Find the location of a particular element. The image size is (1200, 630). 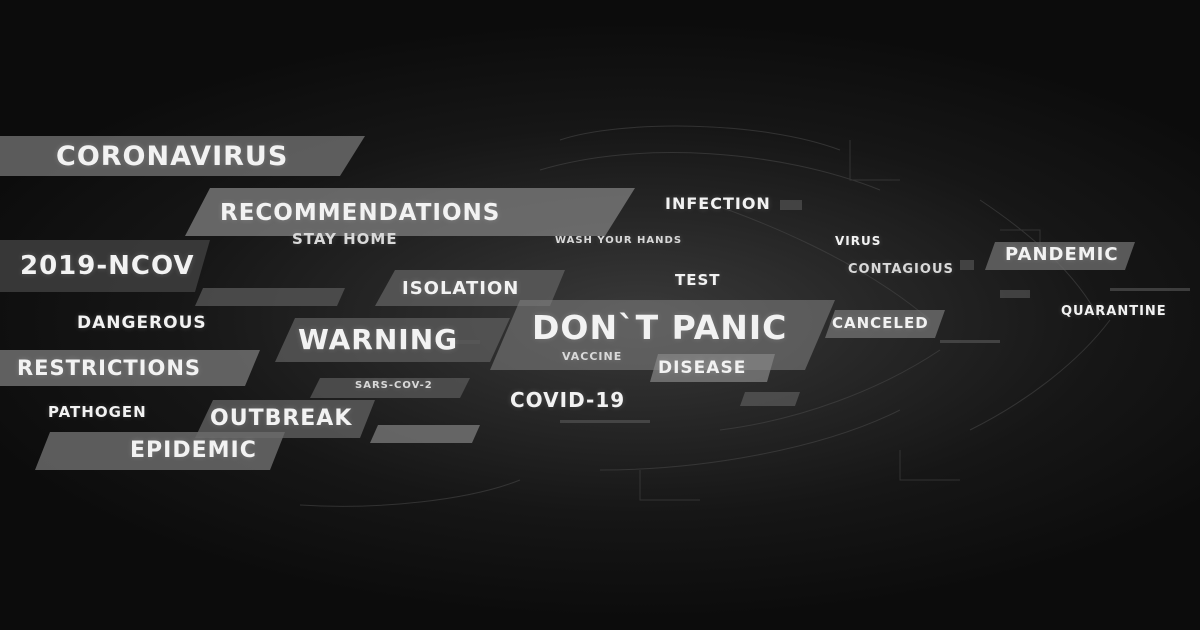

word-pathogen: PATHOGEN is located at coordinates (97, 412).